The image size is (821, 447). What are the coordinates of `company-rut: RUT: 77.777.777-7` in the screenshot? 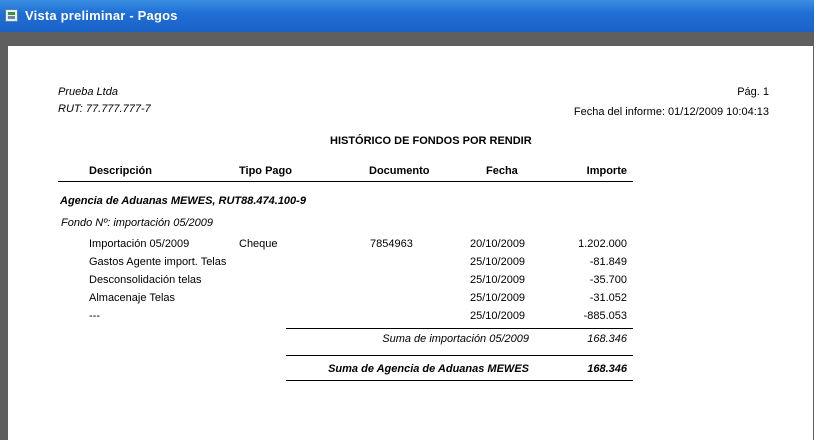 It's located at (104, 109).